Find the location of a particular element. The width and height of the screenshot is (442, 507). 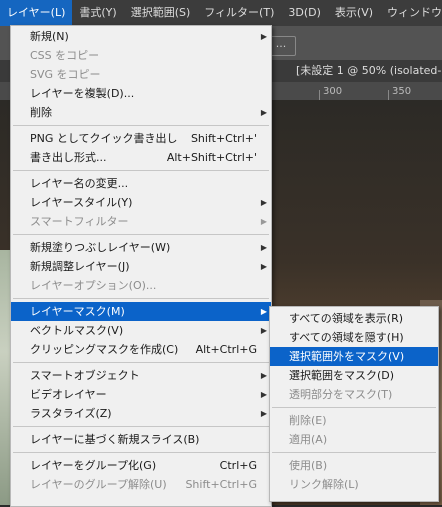

mask-submenu-item: 選択範囲をマスク(D) is located at coordinates (354, 375).